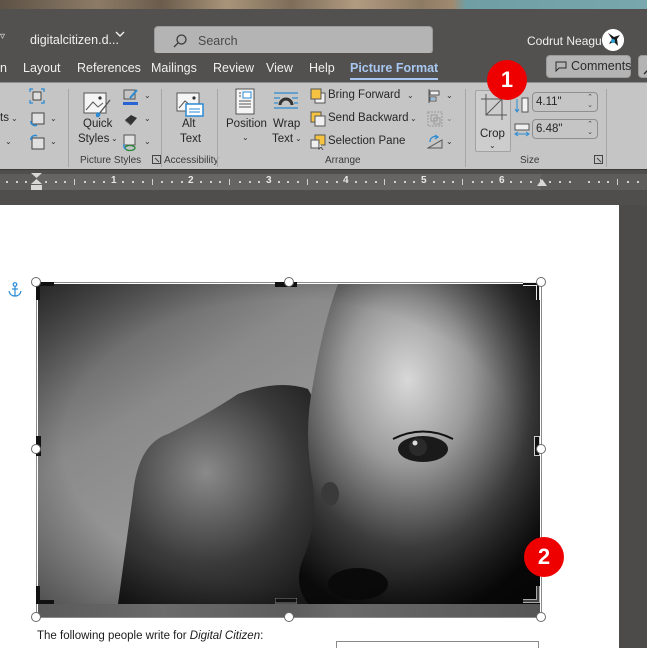 The height and width of the screenshot is (648, 647). I want to click on search-input: Search, so click(293, 40).